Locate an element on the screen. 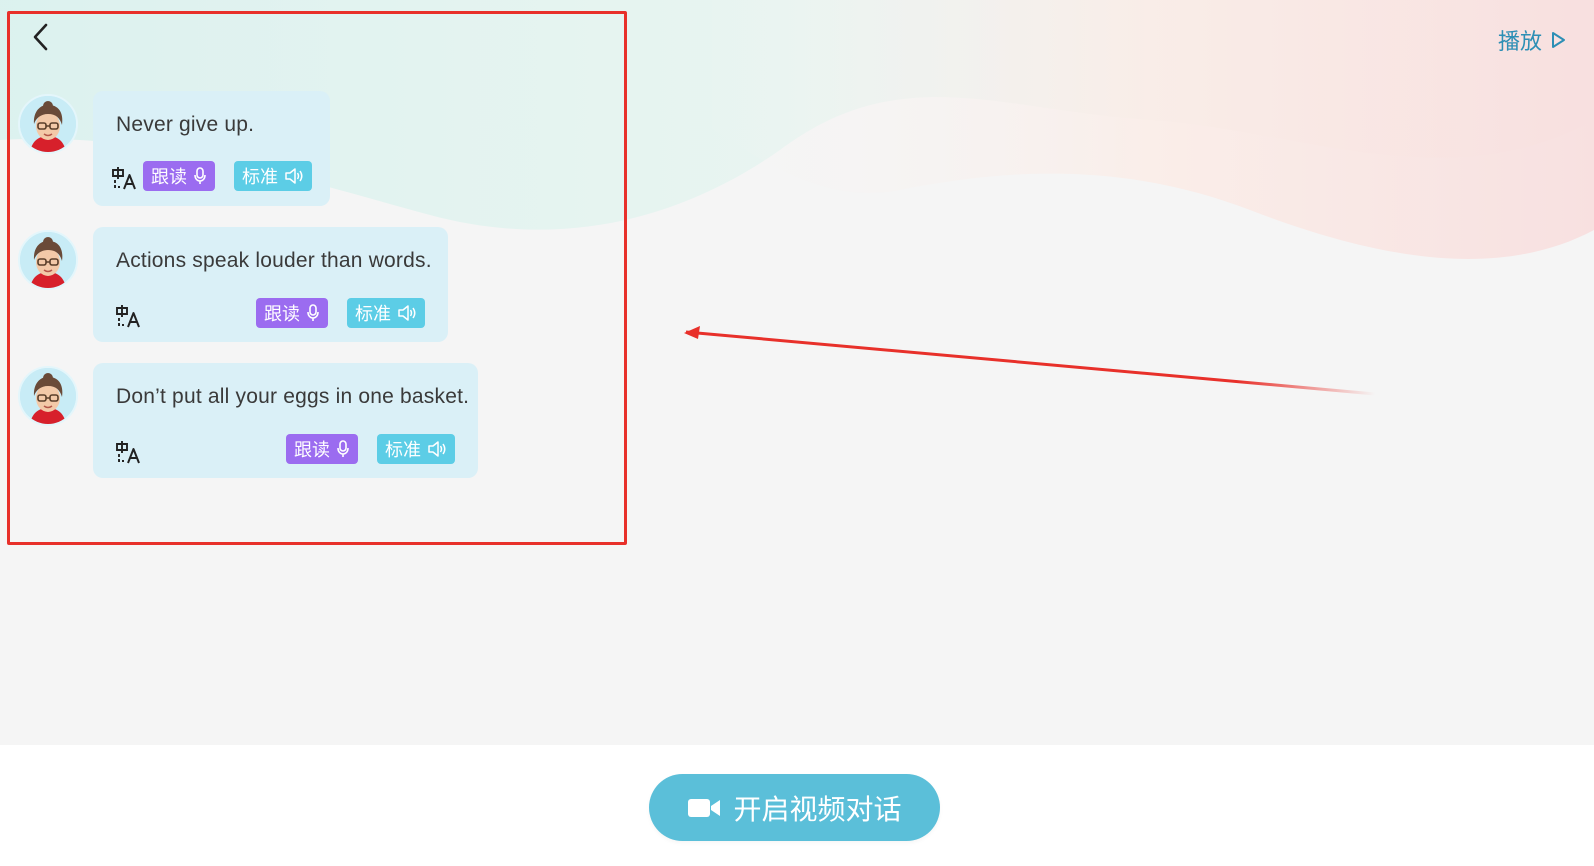 The image size is (1594, 866). message-bubble: Never give up. 跟读 标准 is located at coordinates (211, 148).